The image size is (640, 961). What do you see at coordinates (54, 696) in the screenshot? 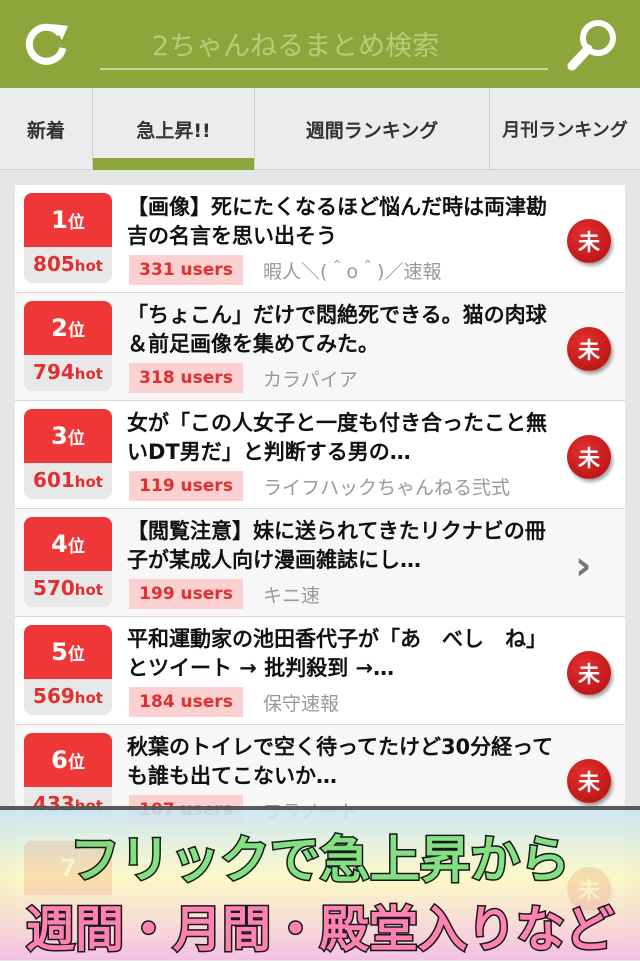
I see `hot-count: 569` at bounding box center [54, 696].